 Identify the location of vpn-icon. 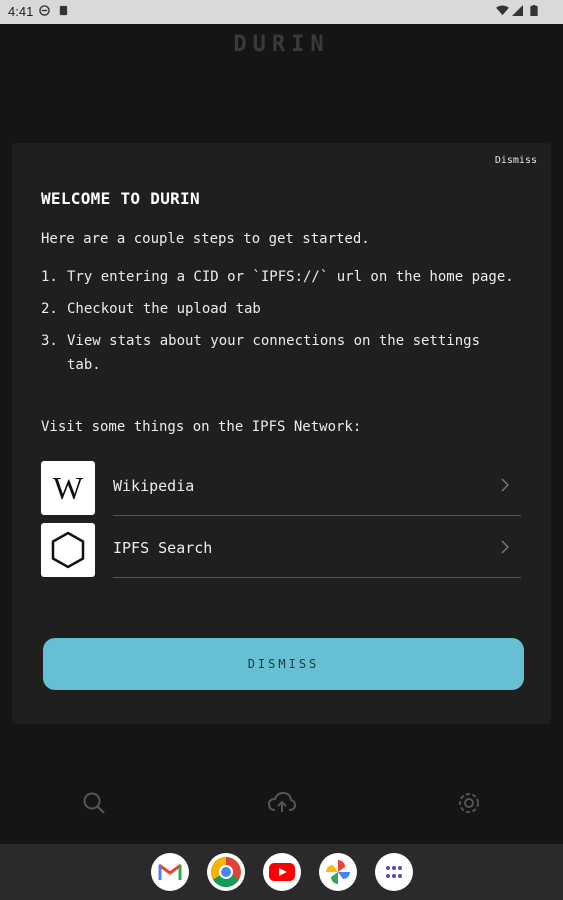
(44, 10).